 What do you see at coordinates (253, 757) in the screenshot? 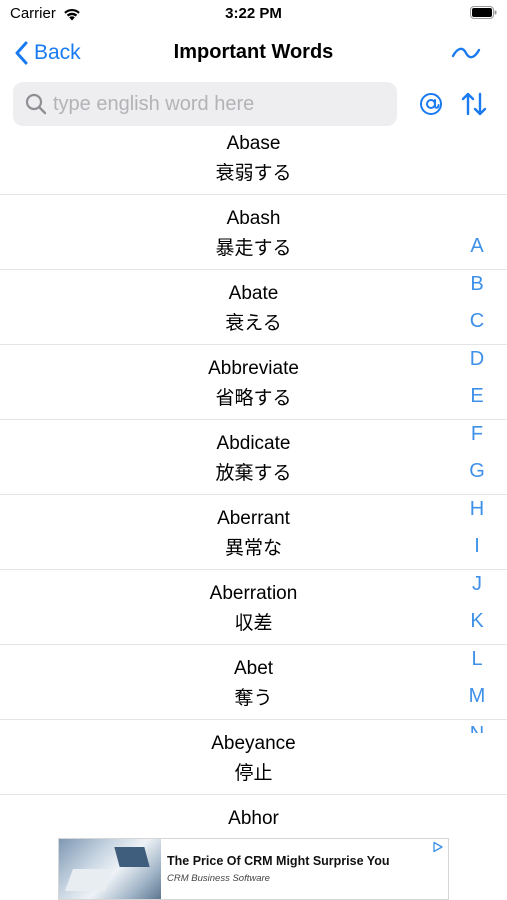
I see `list-item: Abeyance 停止` at bounding box center [253, 757].